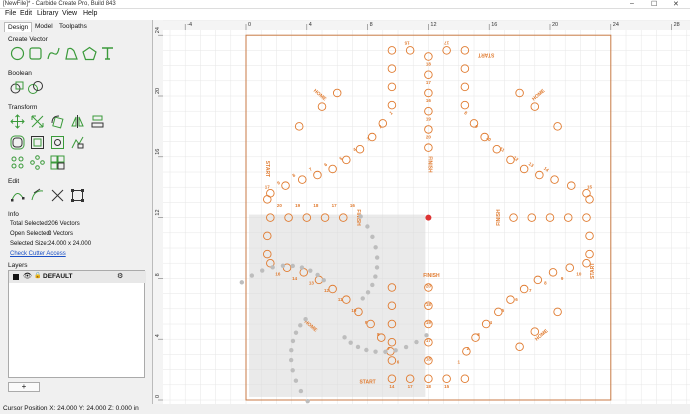 The height and width of the screenshot is (414, 690). I want to click on curve-icon, so click(53, 53).